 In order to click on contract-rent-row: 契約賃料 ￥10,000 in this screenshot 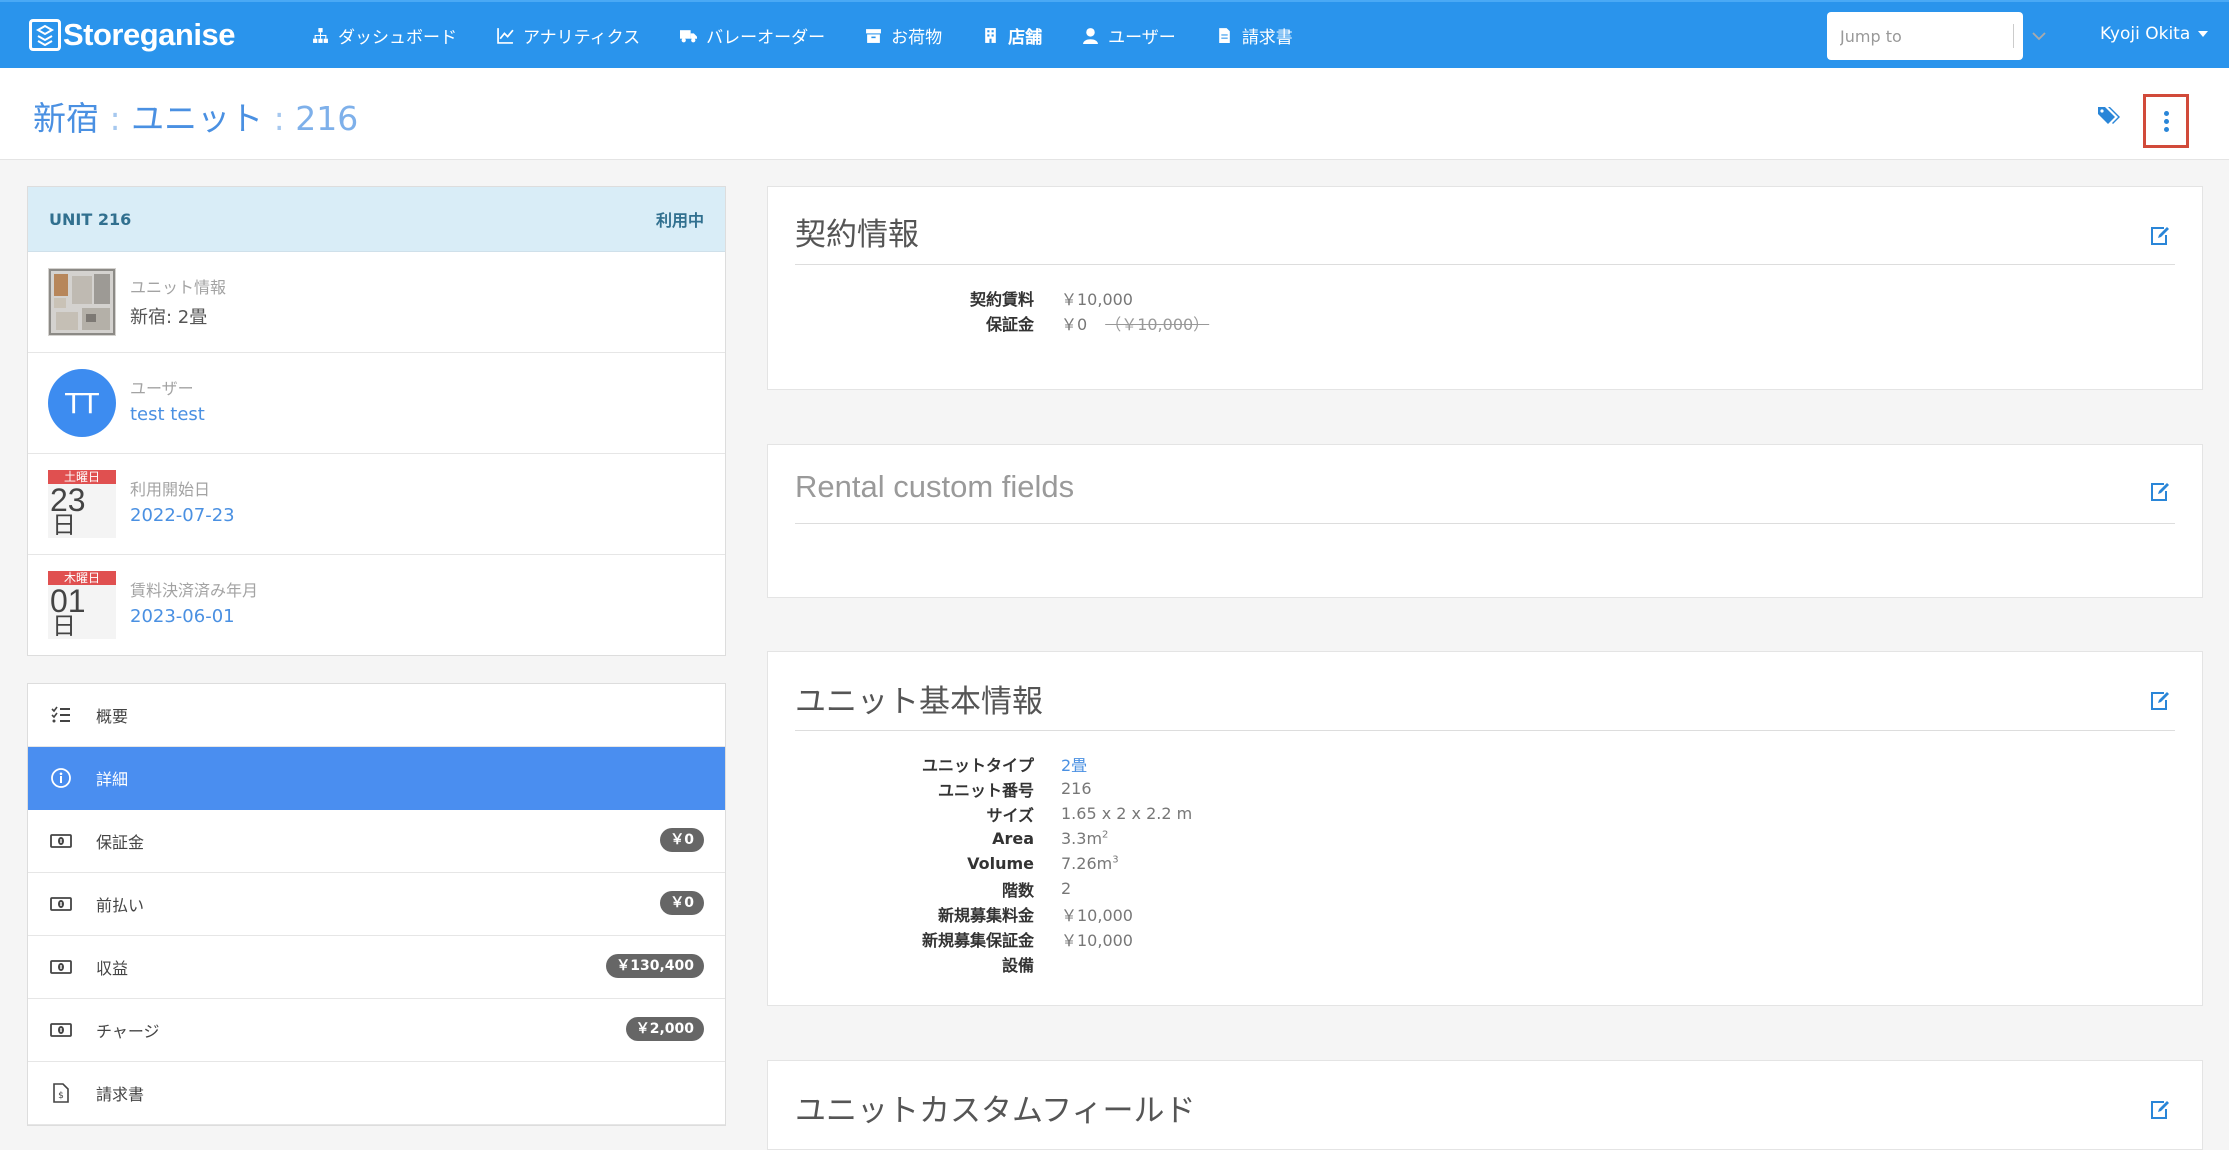, I will do `click(1002, 297)`.